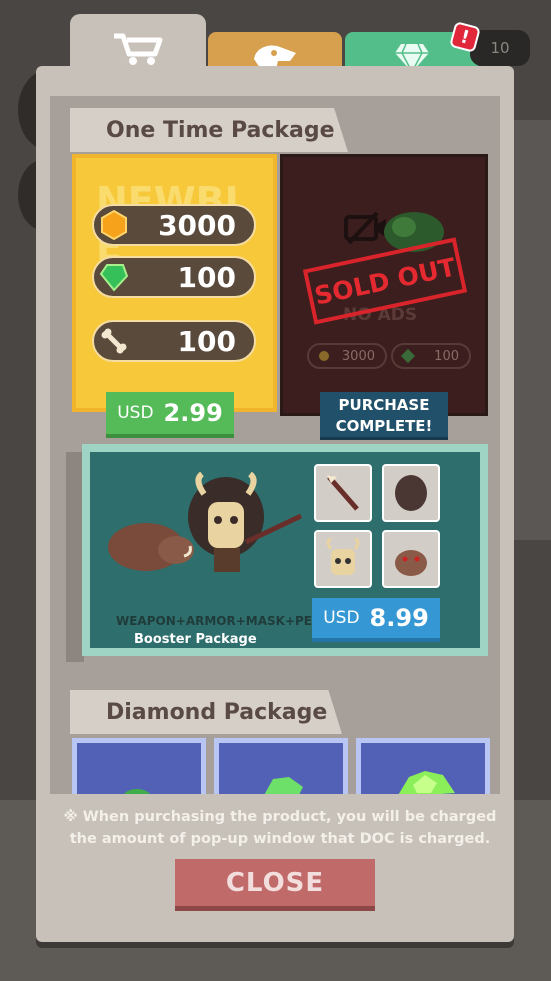  Describe the element at coordinates (197, 225) in the screenshot. I see `reward-coins-value: 3000` at that location.